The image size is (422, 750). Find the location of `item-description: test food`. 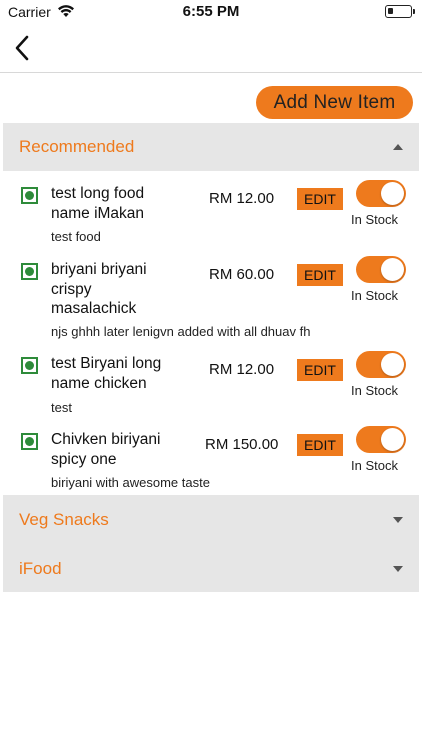

item-description: test food is located at coordinates (76, 236).